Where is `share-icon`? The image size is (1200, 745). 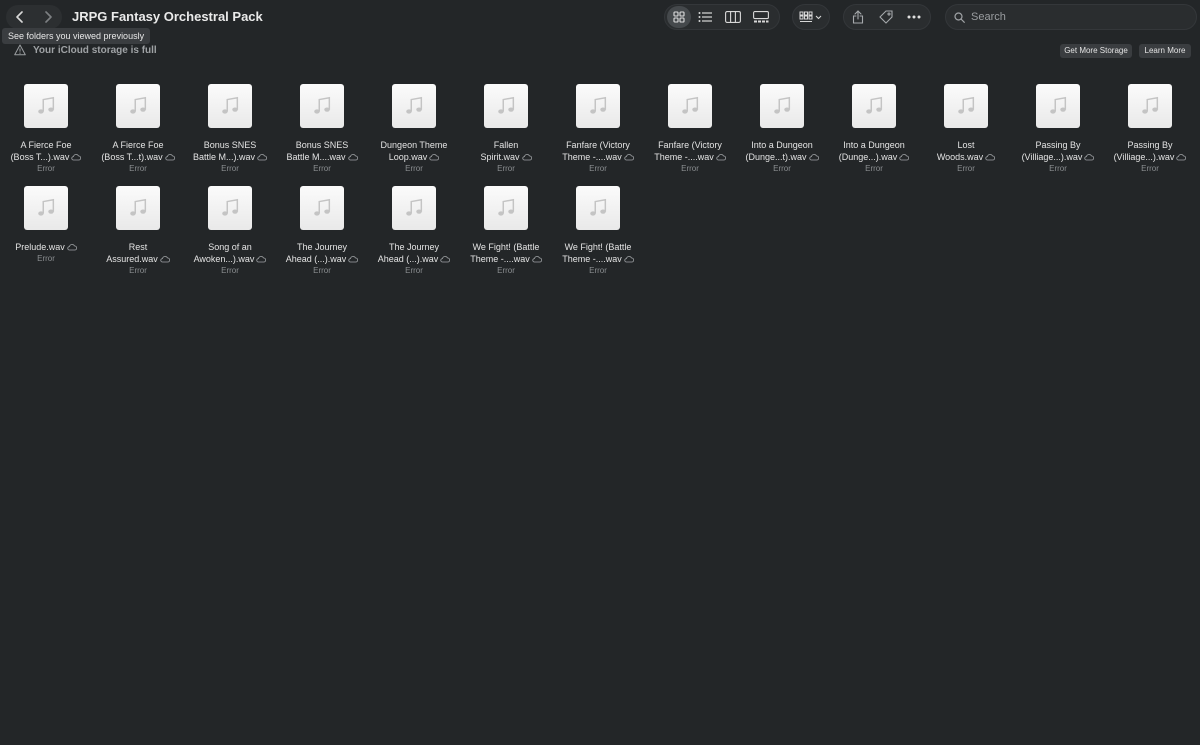 share-icon is located at coordinates (858, 17).